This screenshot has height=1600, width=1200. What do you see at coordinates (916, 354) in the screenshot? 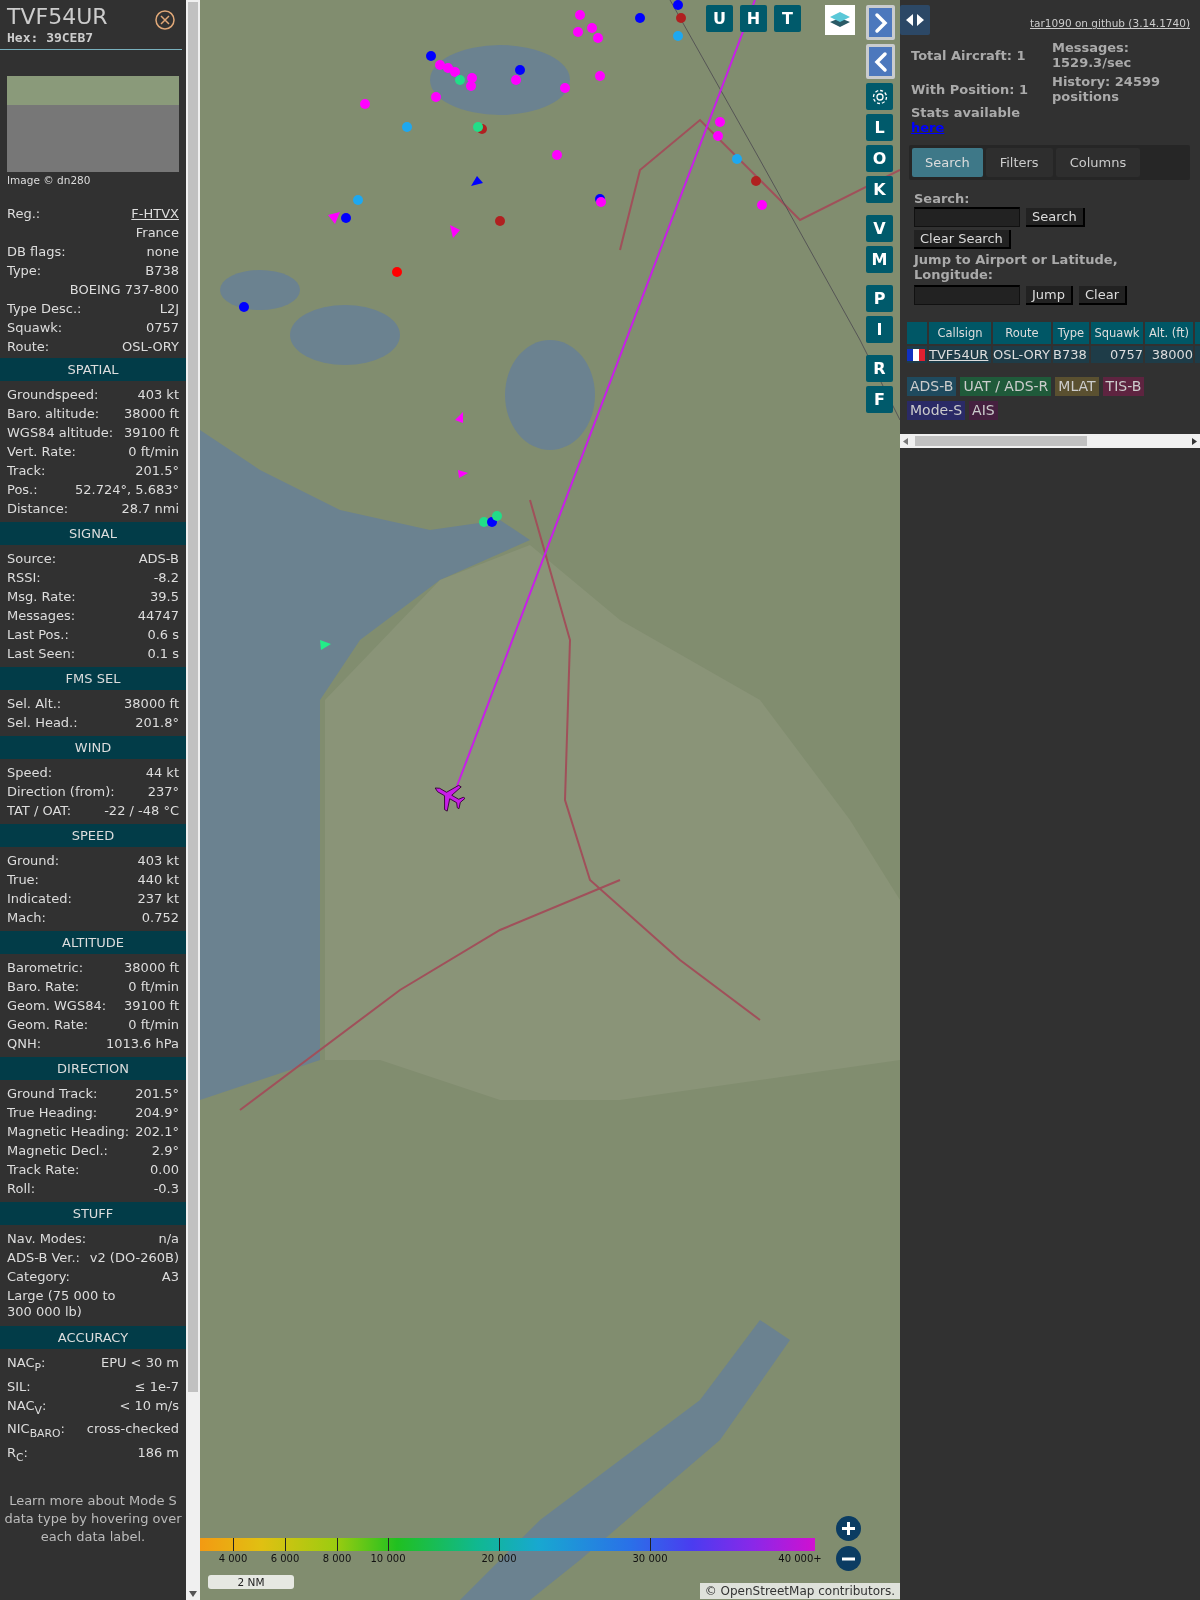
I see `flag-icon` at bounding box center [916, 354].